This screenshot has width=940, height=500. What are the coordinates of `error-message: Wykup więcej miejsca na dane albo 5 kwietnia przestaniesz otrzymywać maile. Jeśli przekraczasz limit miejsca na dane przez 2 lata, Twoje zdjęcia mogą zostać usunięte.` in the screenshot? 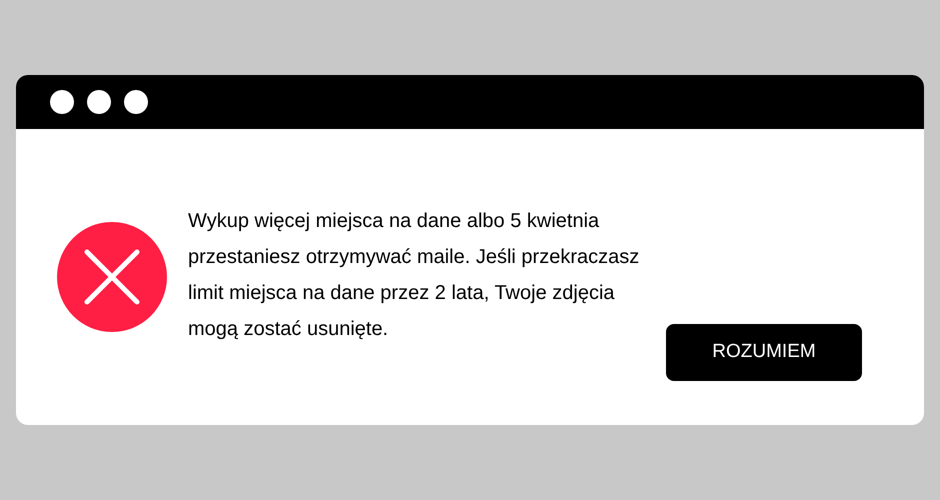 It's located at (414, 275).